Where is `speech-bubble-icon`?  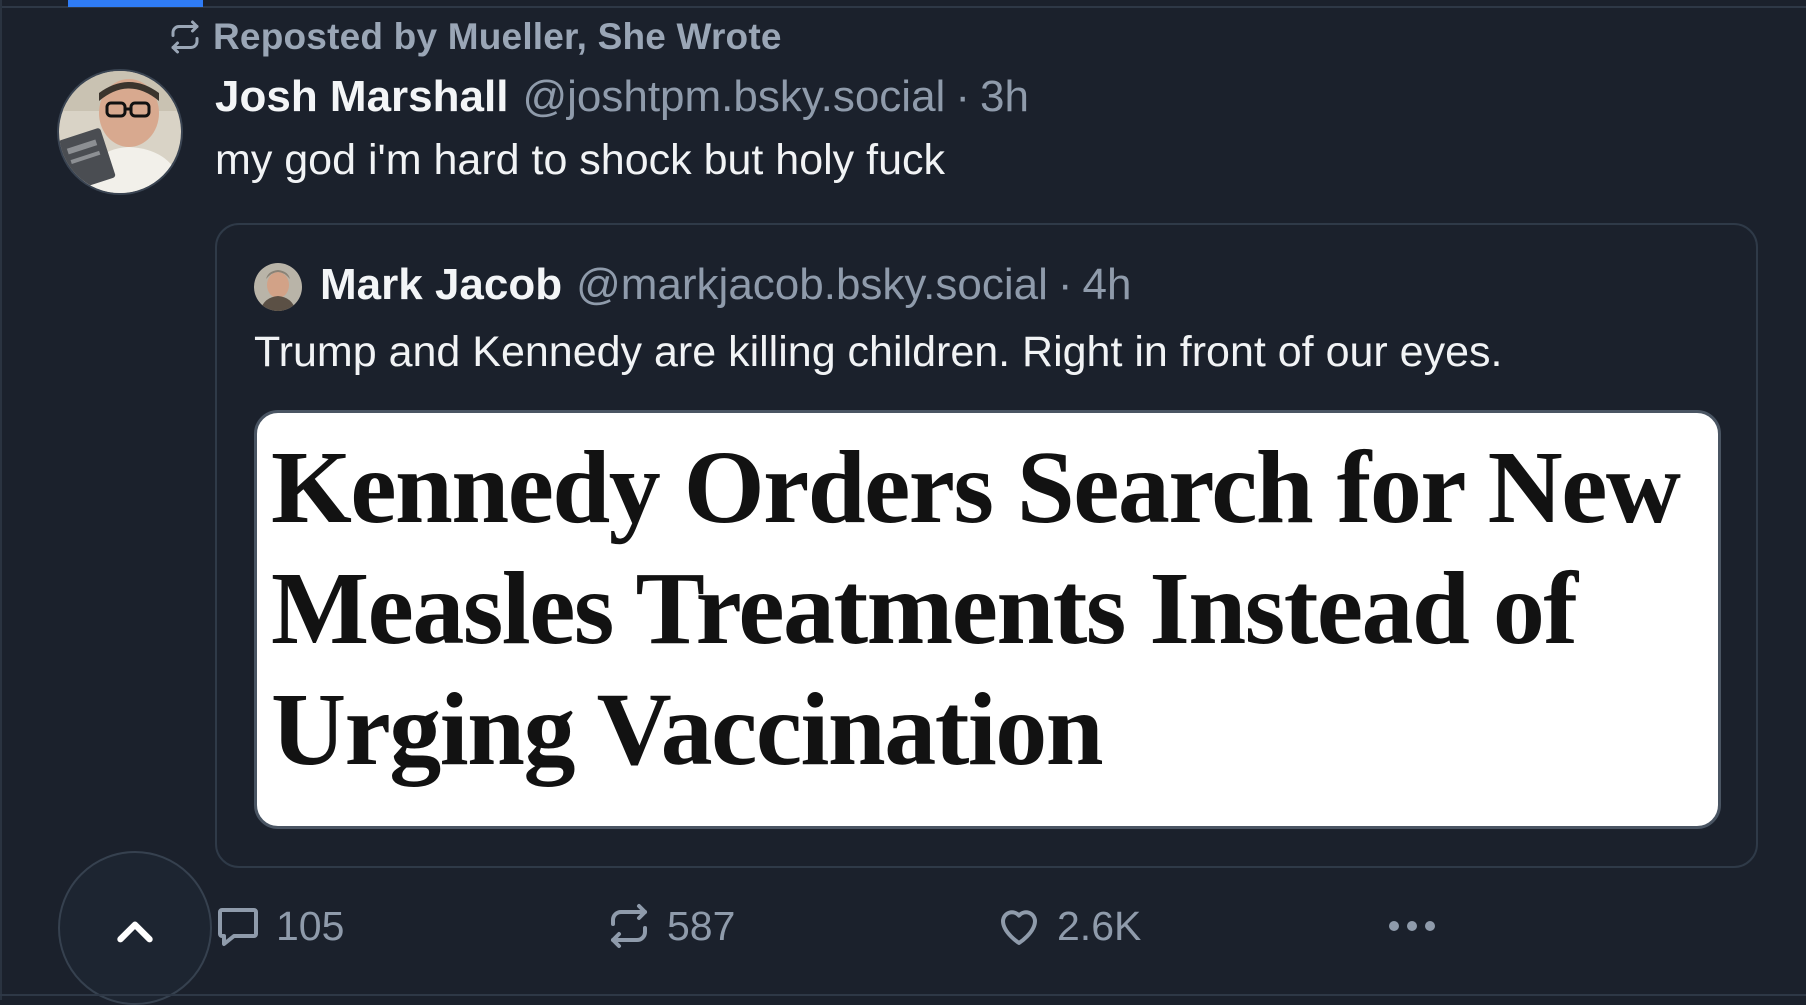 speech-bubble-icon is located at coordinates (238, 927).